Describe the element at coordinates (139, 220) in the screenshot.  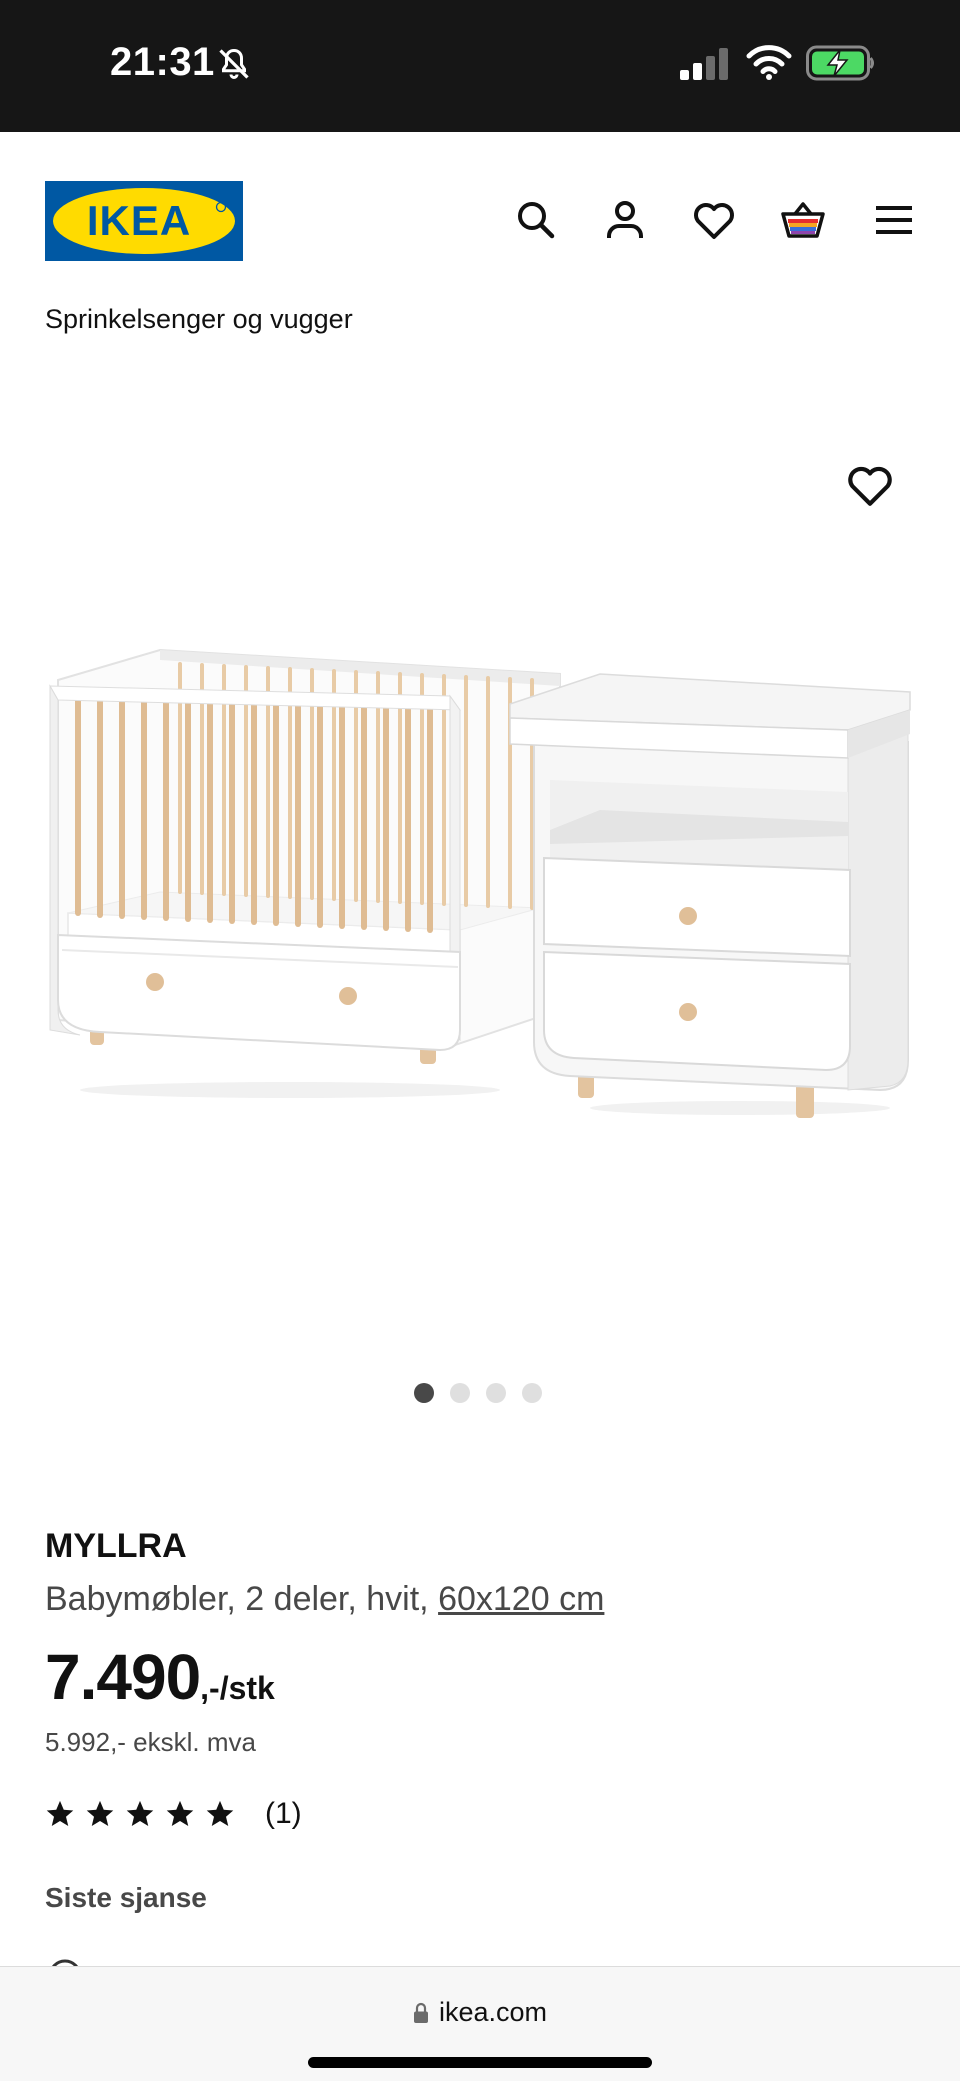
I see `svg-text: IKEA` at that location.